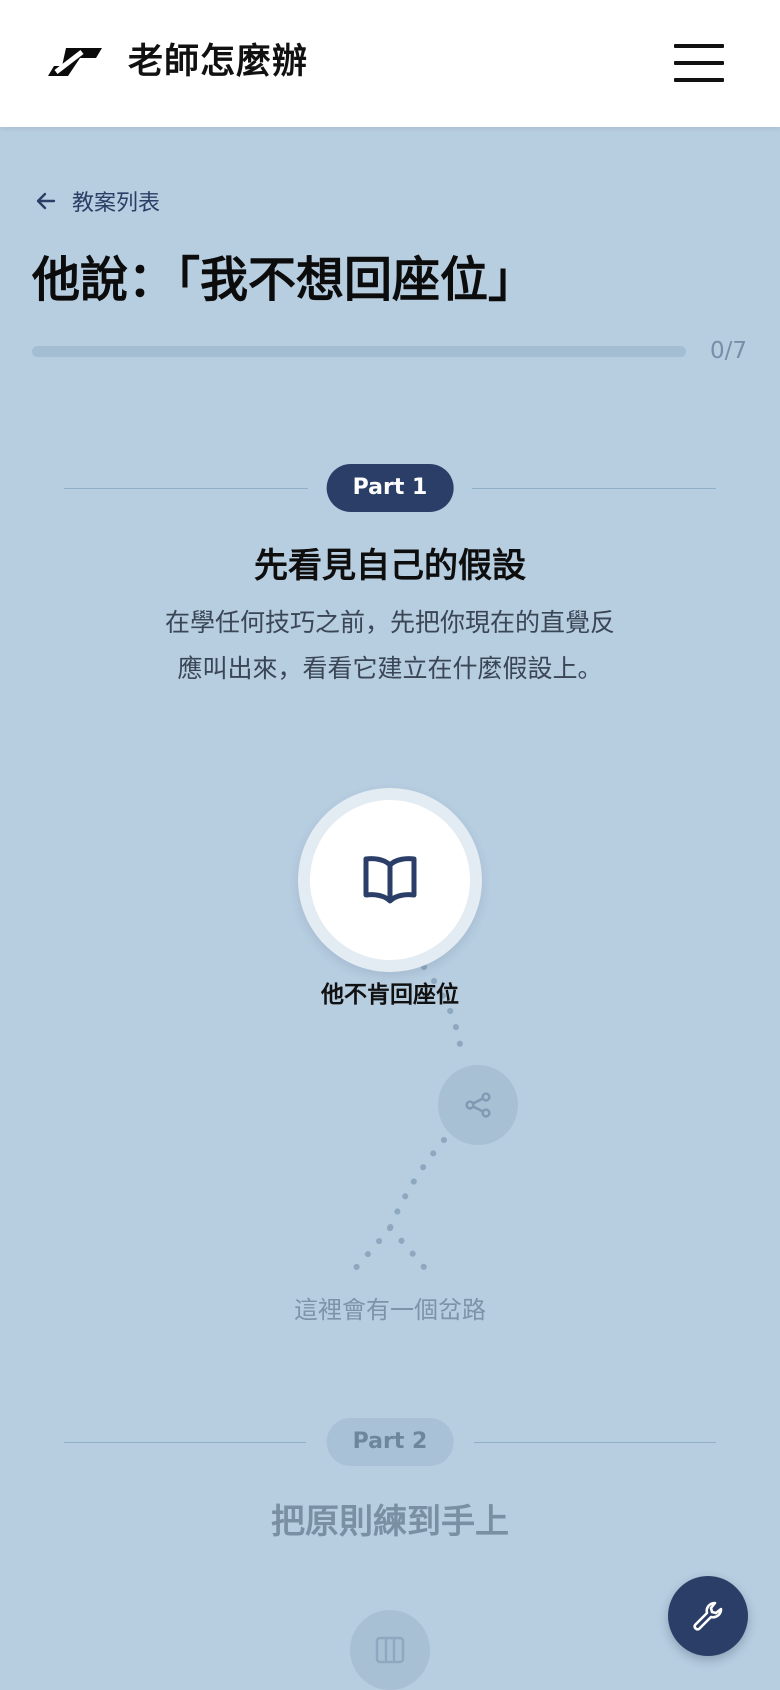 The image size is (780, 1690). I want to click on lesson-node-current, so click(390, 880).